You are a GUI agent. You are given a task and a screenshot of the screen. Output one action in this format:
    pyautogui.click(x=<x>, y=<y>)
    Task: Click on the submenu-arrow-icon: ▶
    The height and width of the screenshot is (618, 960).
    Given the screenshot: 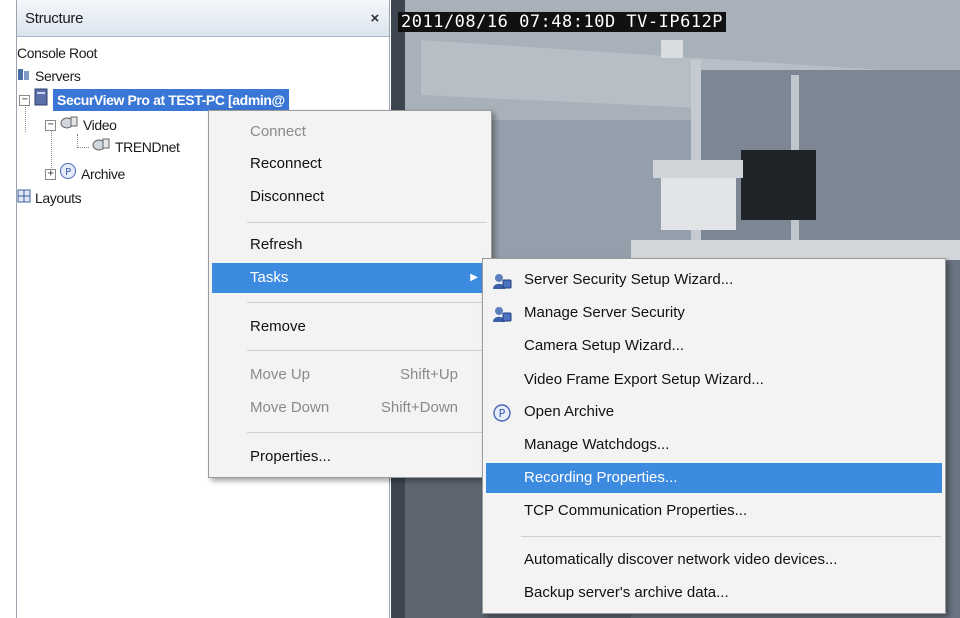 What is the action you would take?
    pyautogui.click(x=474, y=277)
    